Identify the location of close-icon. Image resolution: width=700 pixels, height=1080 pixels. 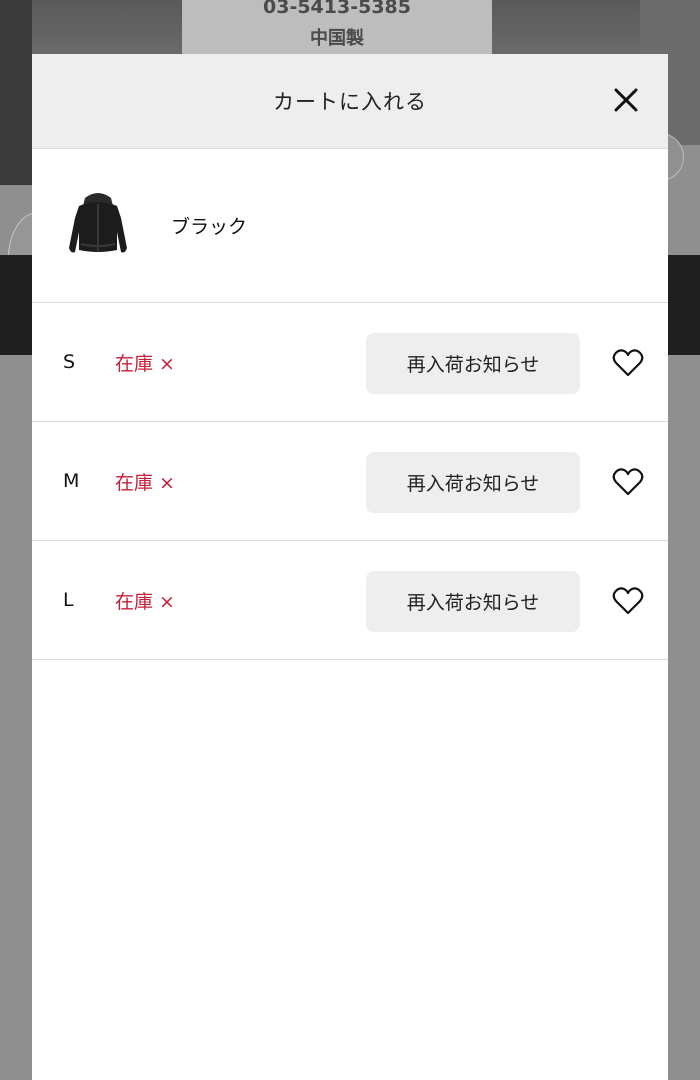
(626, 100).